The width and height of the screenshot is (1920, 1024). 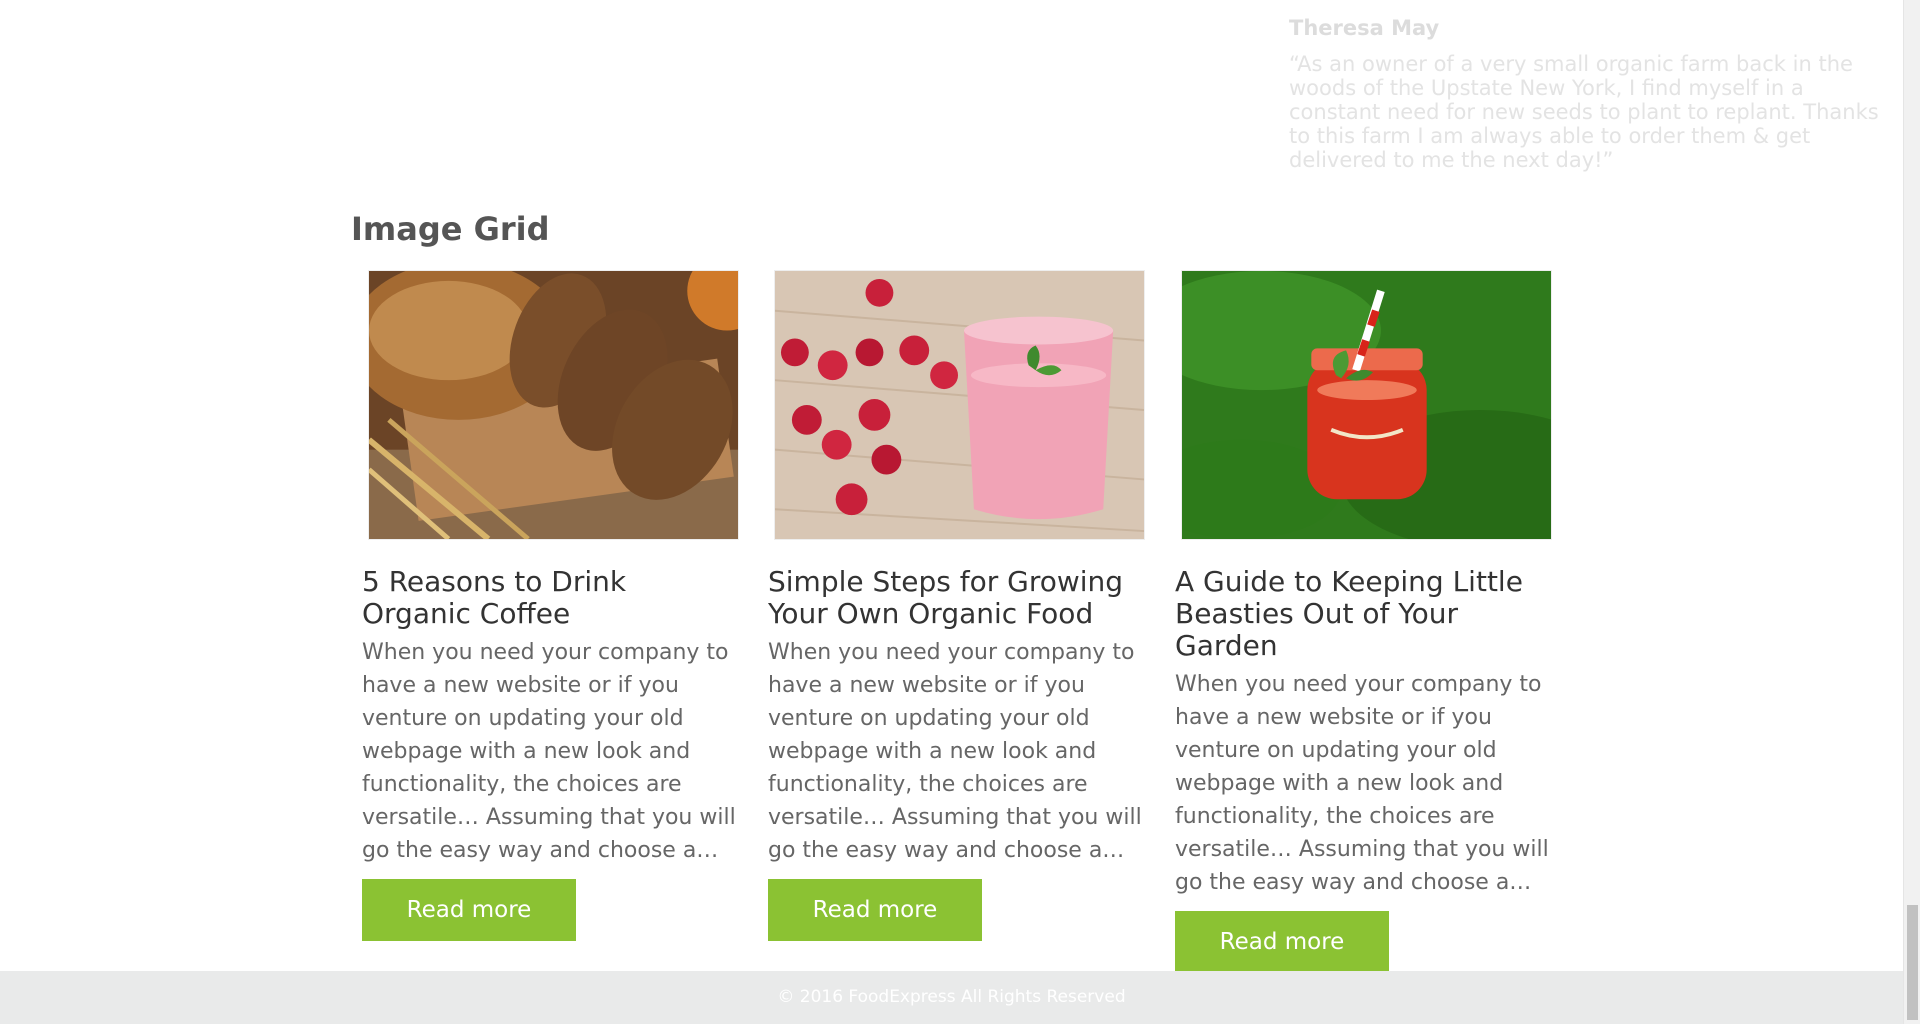 What do you see at coordinates (553, 405) in the screenshot?
I see `bread-loaves-image` at bounding box center [553, 405].